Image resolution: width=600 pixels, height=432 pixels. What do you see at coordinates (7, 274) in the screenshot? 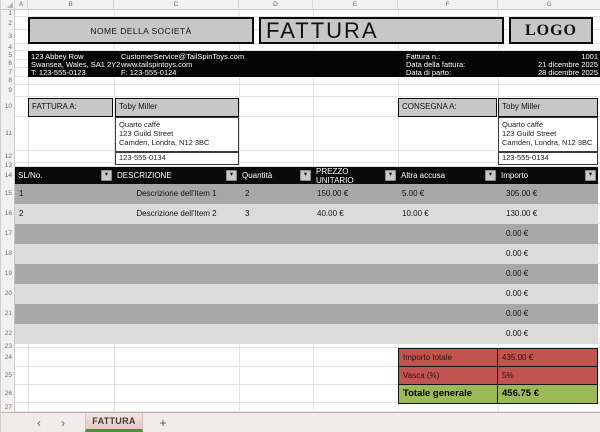
I see `row-header-19: 19` at bounding box center [7, 274].